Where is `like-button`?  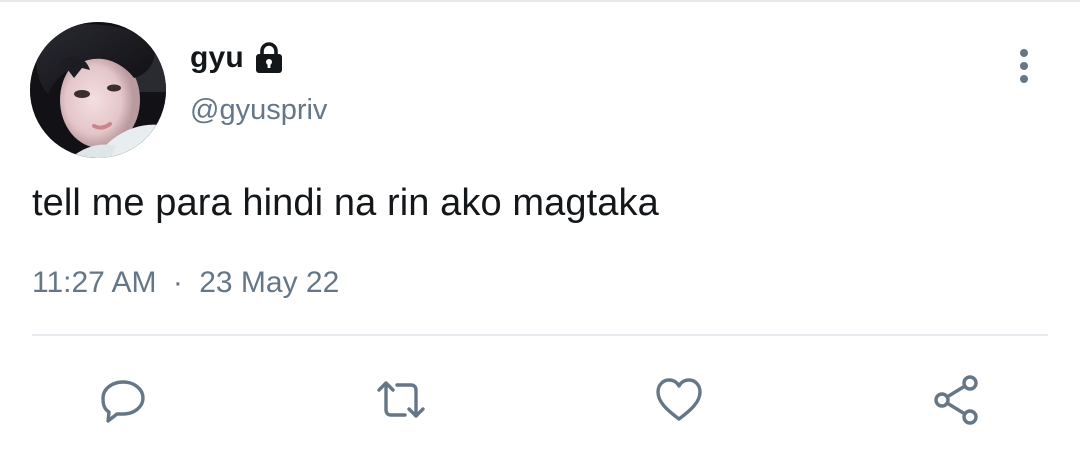 like-button is located at coordinates (679, 400).